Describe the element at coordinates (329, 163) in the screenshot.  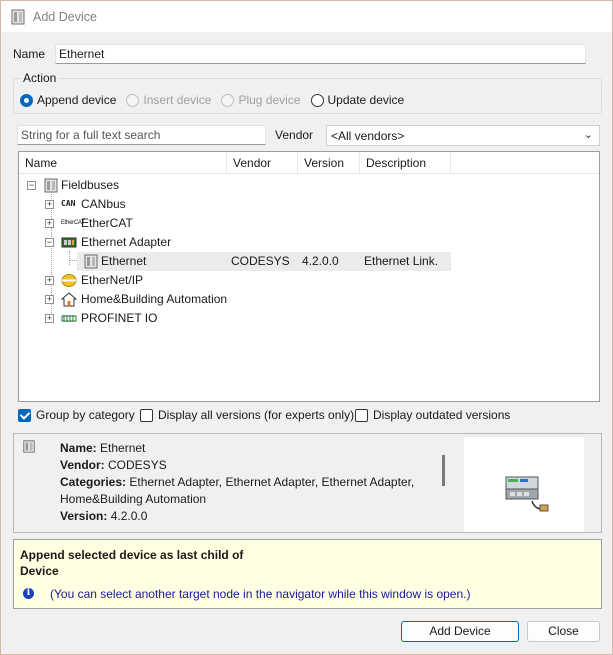
I see `column-header-version: Version` at that location.